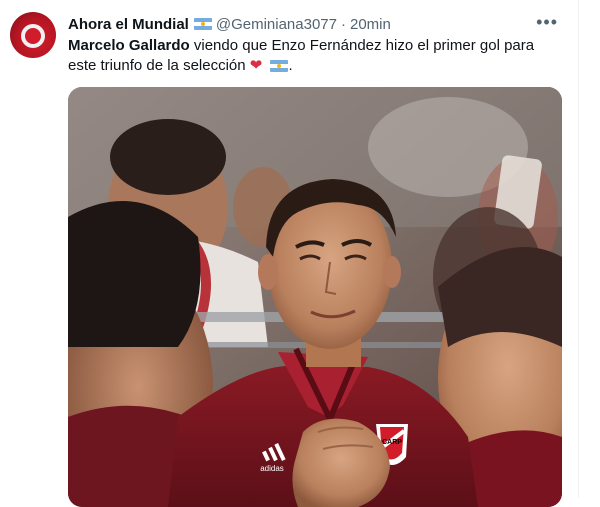 The image size is (600, 507). Describe the element at coordinates (33, 35) in the screenshot. I see `avatar` at that location.